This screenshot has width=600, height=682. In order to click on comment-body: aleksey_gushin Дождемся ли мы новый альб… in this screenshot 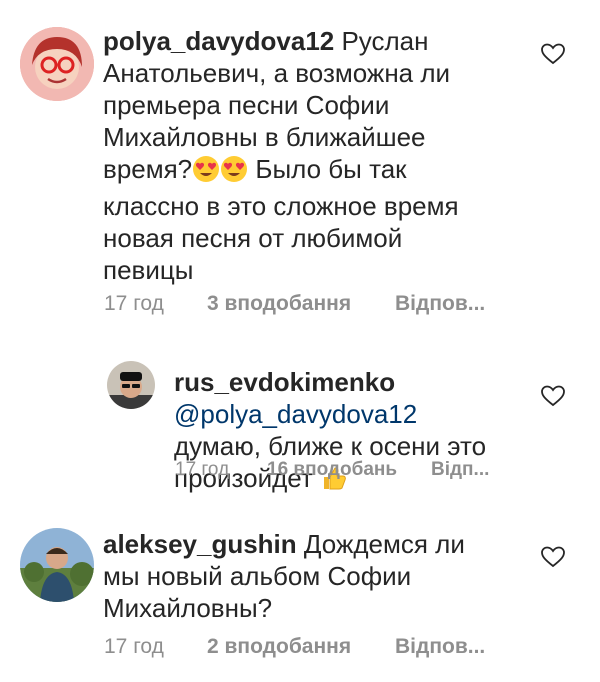, I will do `click(298, 576)`.